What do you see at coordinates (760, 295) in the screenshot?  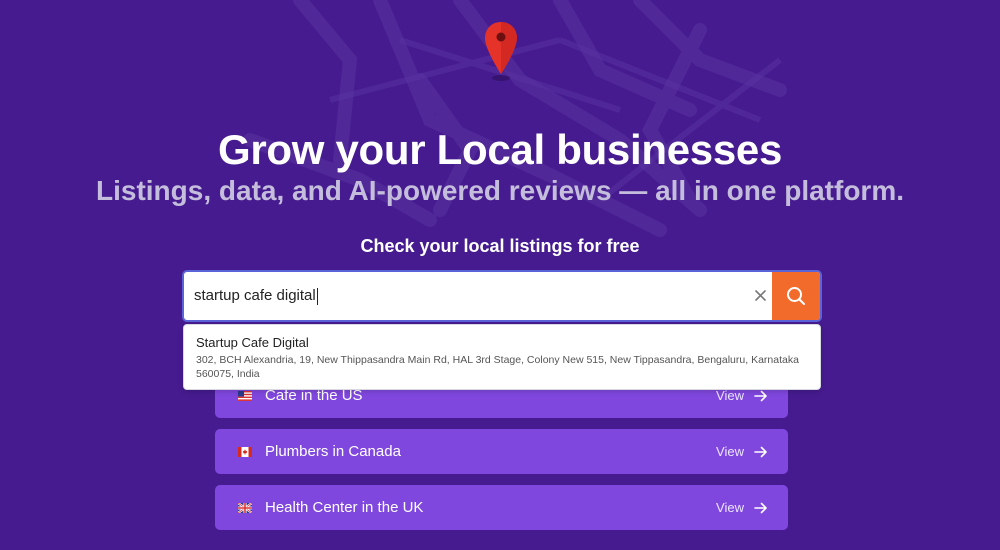 I see `close-icon` at bounding box center [760, 295].